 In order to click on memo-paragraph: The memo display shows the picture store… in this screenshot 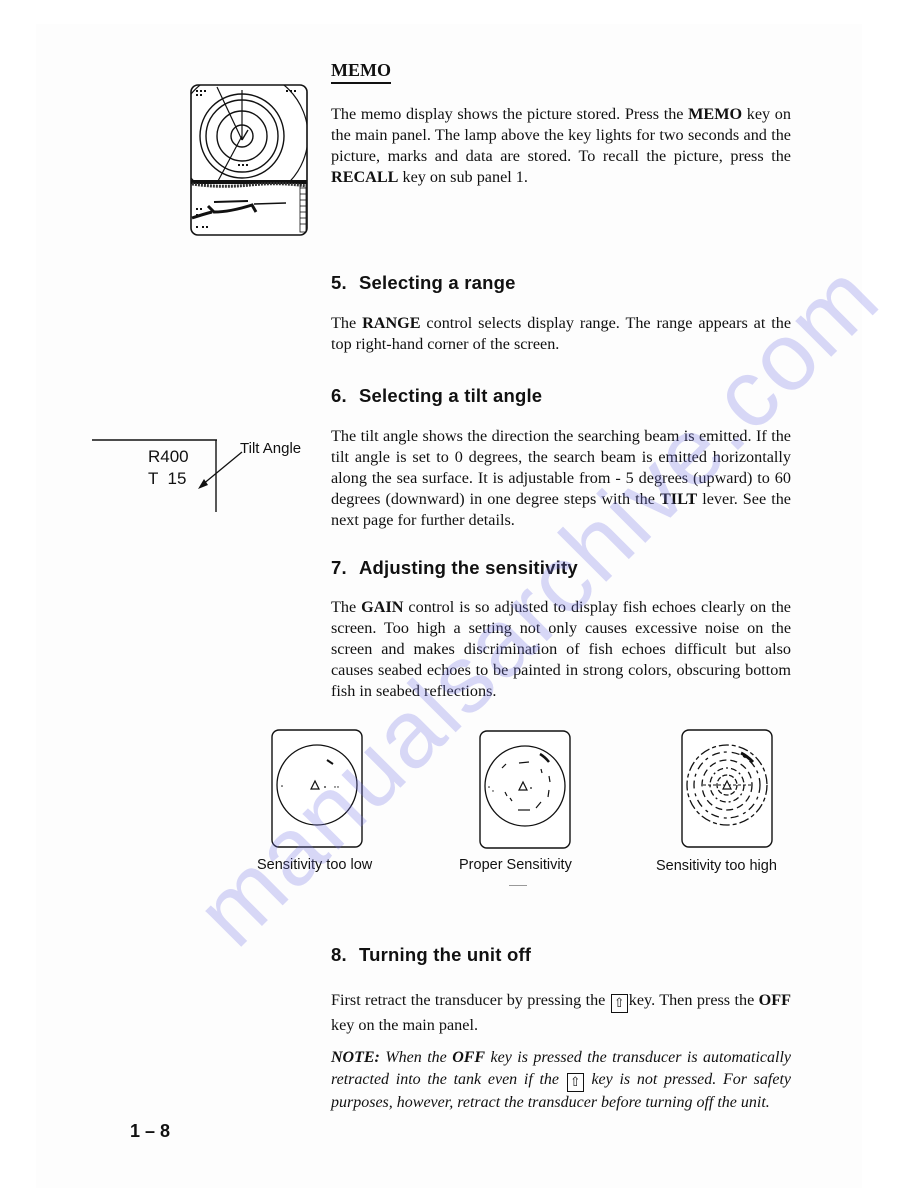, I will do `click(561, 145)`.